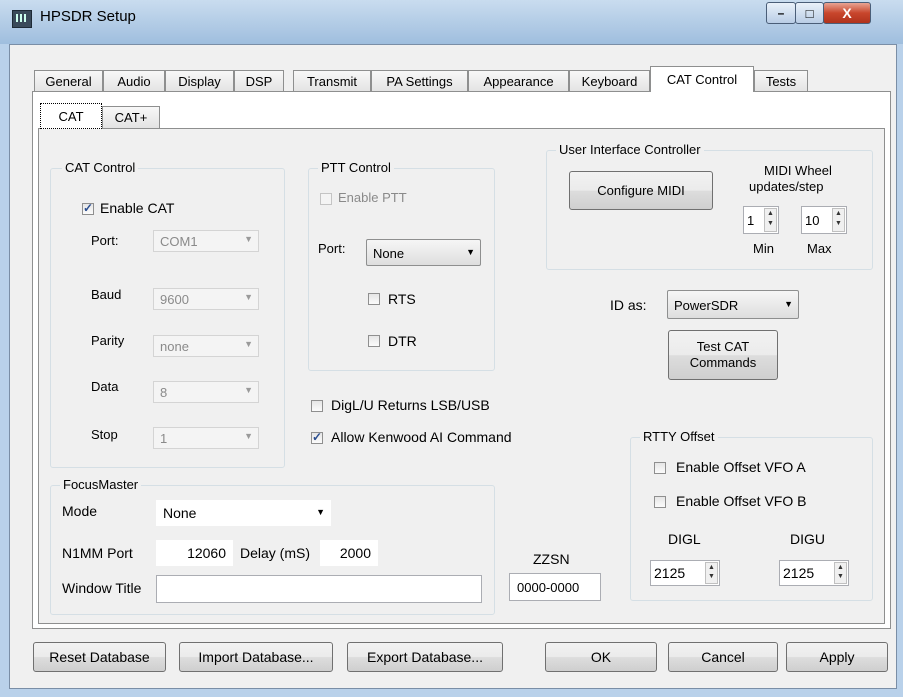  Describe the element at coordinates (97, 553) in the screenshot. I see `n1mm-port-label: N1MM Port` at that location.